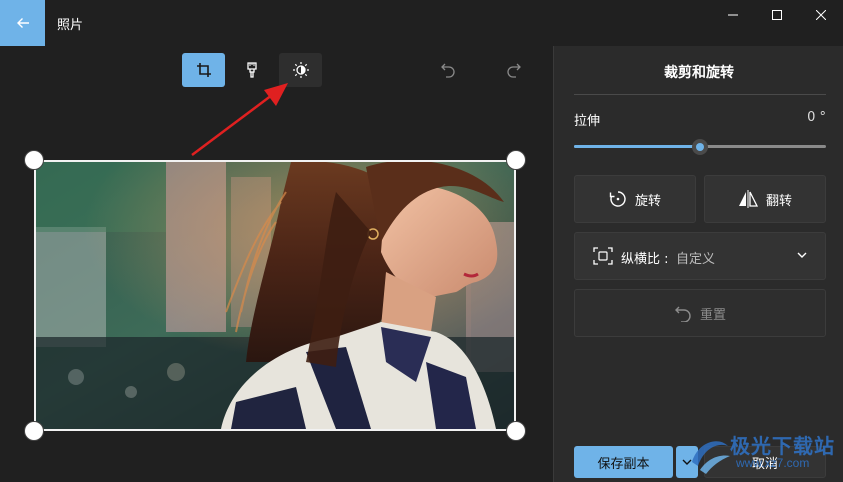 This screenshot has width=843, height=482. I want to click on undo-button, so click(447, 70).